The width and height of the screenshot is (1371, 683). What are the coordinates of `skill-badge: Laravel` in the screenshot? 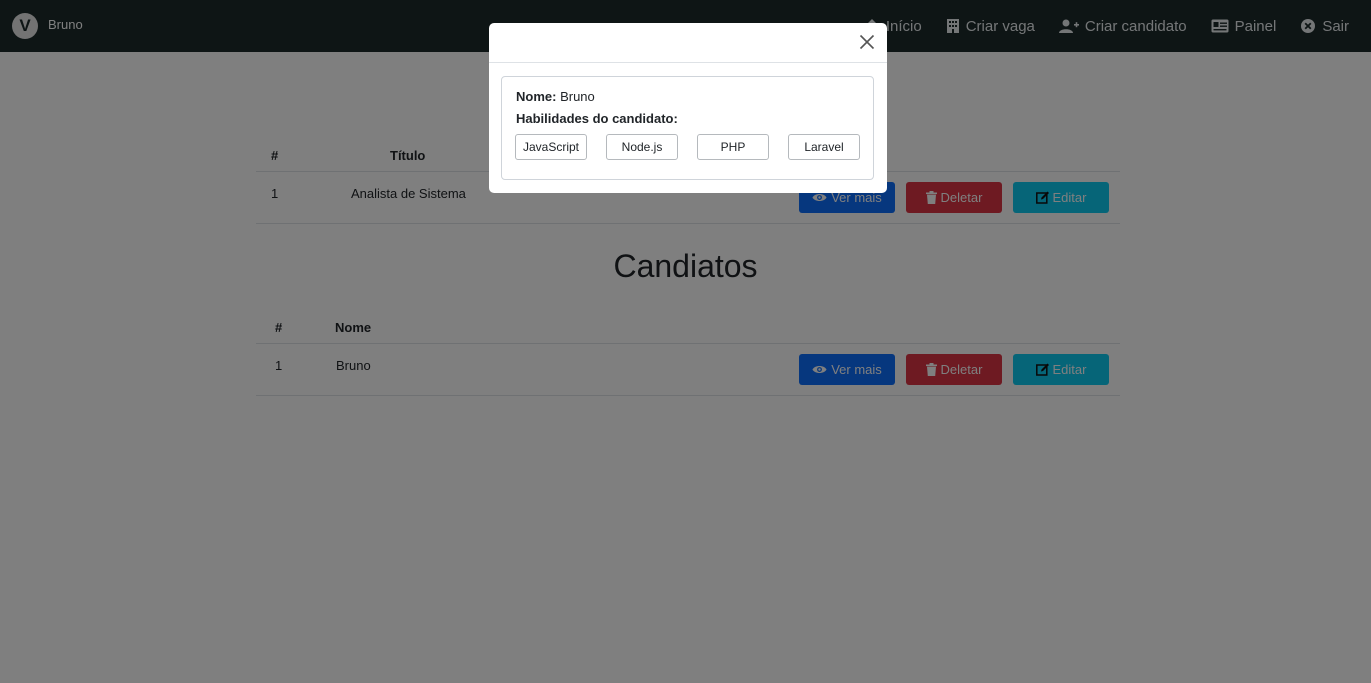 It's located at (824, 147).